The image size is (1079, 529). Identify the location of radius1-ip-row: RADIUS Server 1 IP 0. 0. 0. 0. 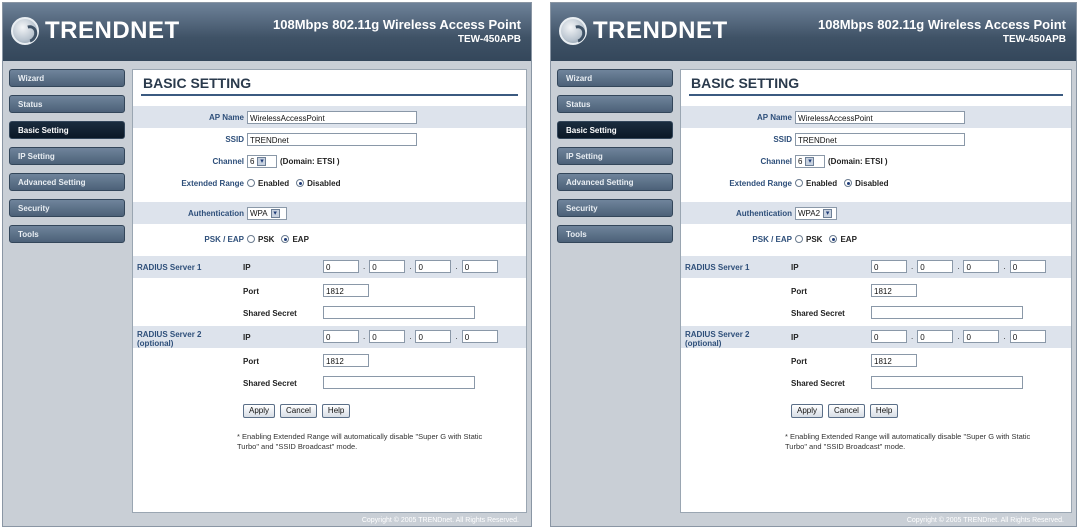
(876, 267).